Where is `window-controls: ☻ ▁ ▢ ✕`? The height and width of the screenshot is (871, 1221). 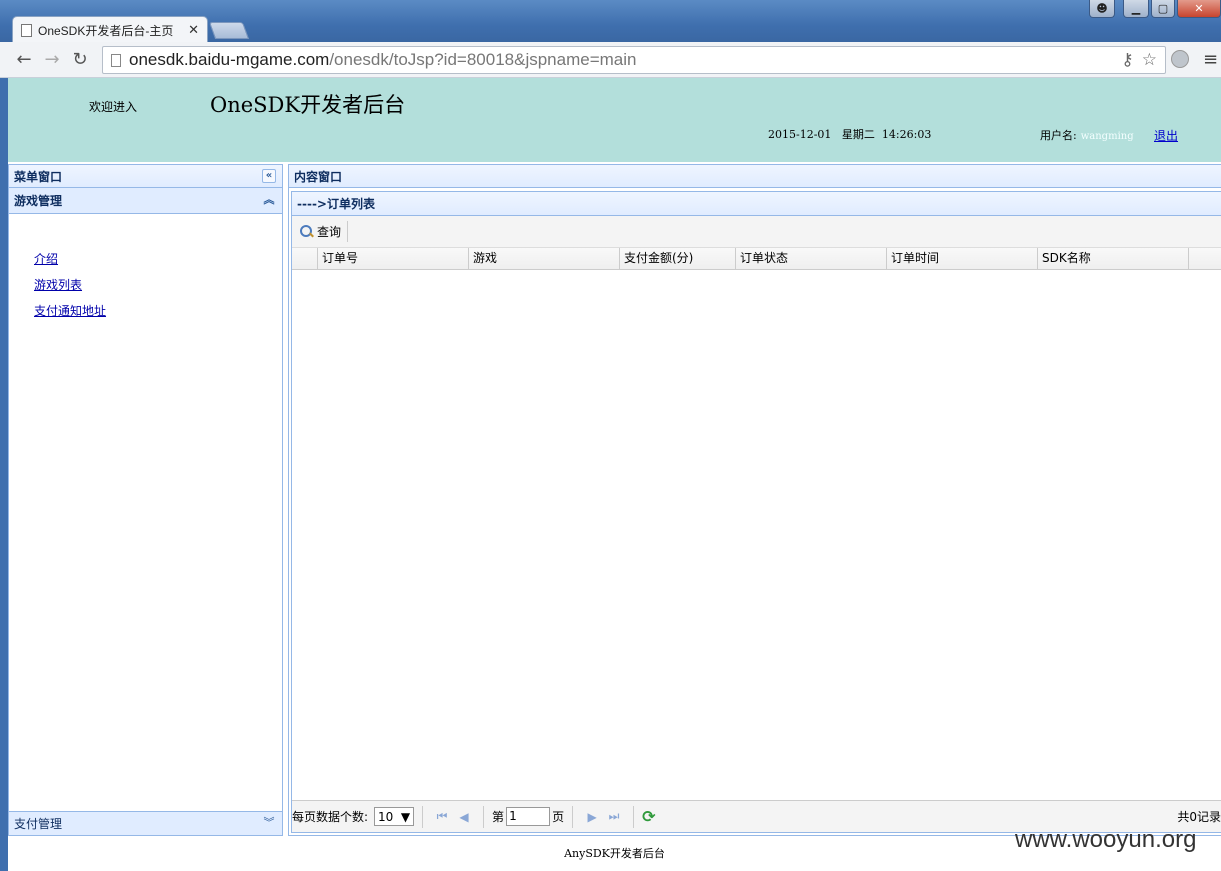 window-controls: ☻ ▁ ▢ ✕ is located at coordinates (1155, 9).